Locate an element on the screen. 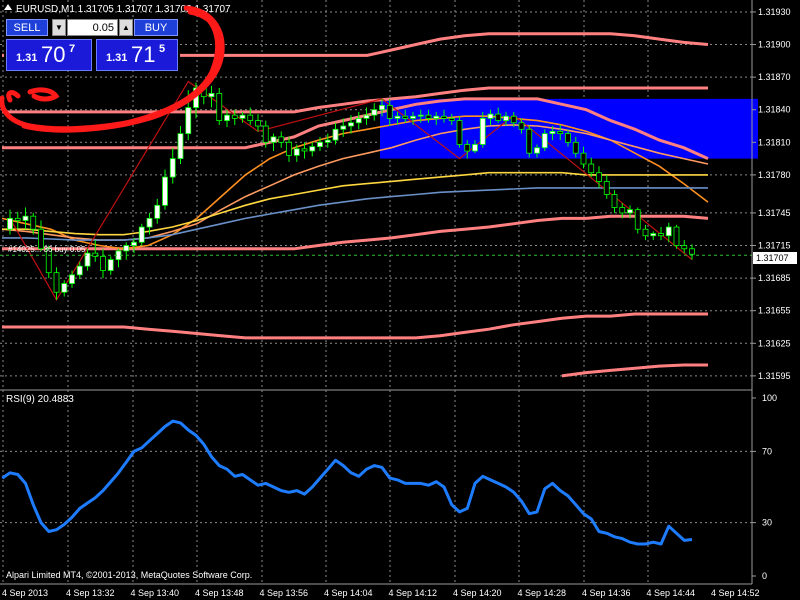 This screenshot has width=800, height=600. price-tick-label: 1.31930 is located at coordinates (774, 12).